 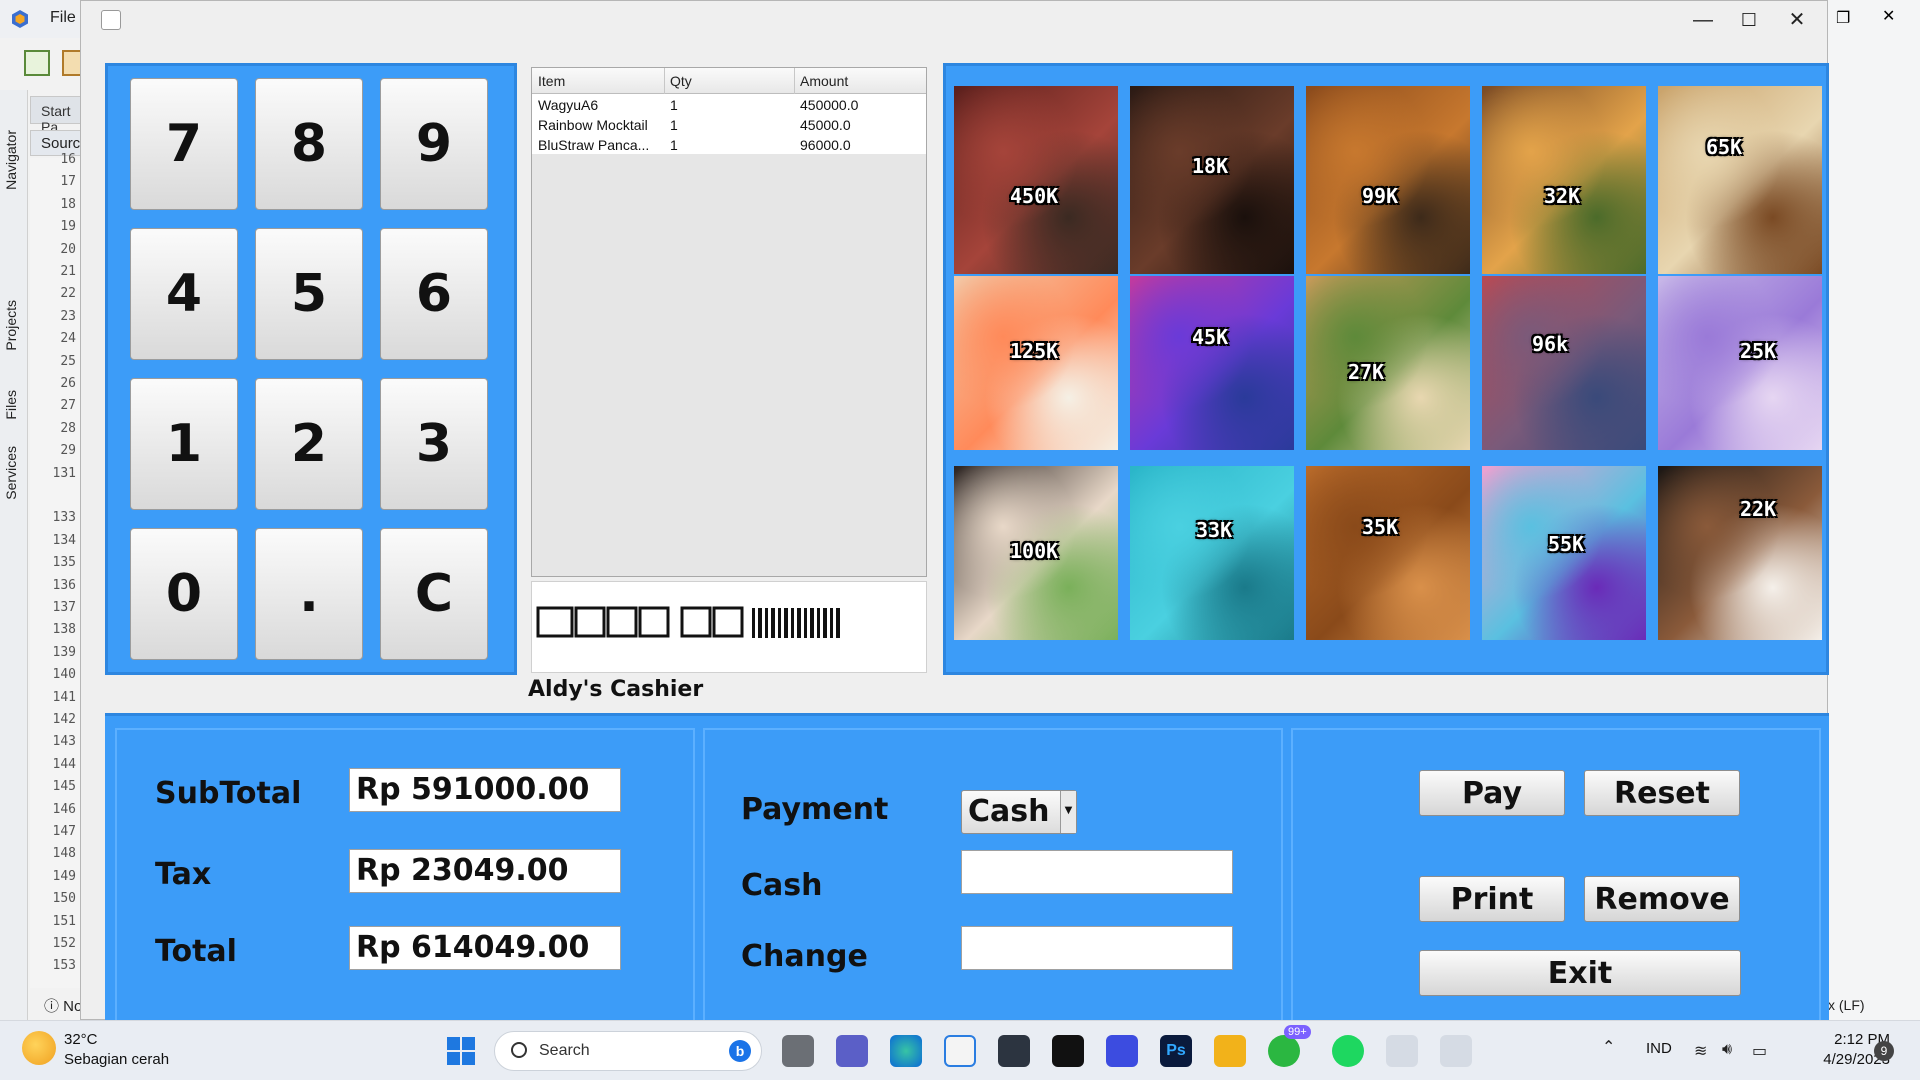 I want to click on menu-item-10: 25K, so click(x=1740, y=363).